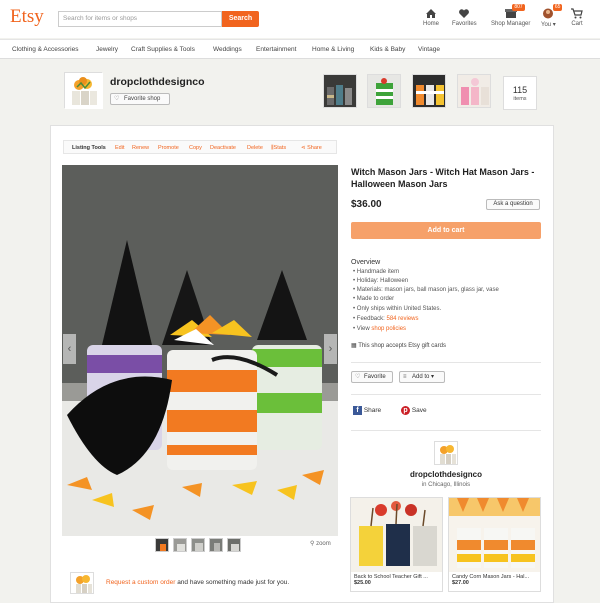 Image resolution: width=600 pixels, height=603 pixels. Describe the element at coordinates (107, 49) in the screenshot. I see `category-jewelry: Jewelry` at that location.